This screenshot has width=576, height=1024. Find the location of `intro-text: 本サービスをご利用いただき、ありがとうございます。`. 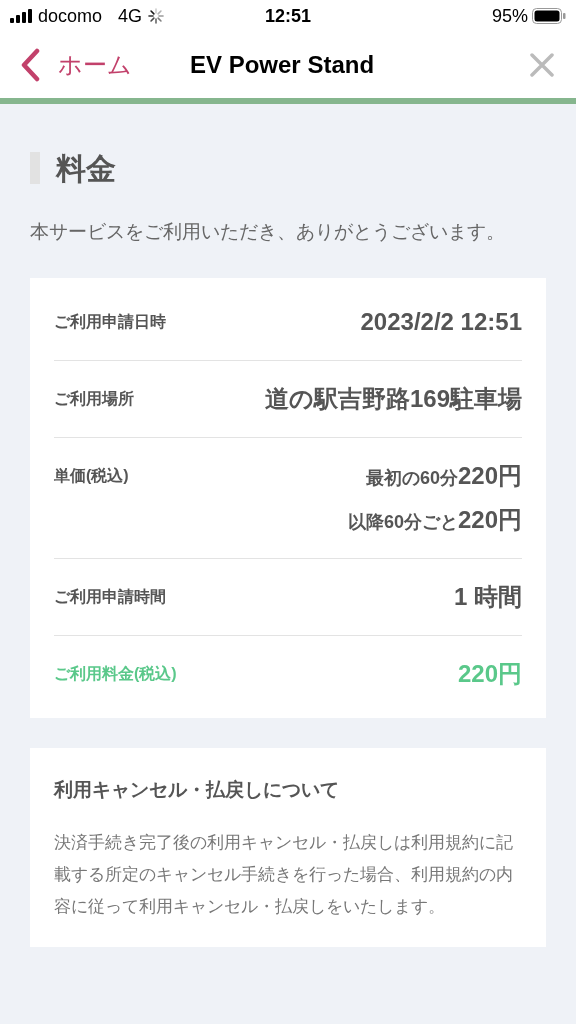

intro-text: 本サービスをご利用いただき、ありがとうございます。 is located at coordinates (268, 232).